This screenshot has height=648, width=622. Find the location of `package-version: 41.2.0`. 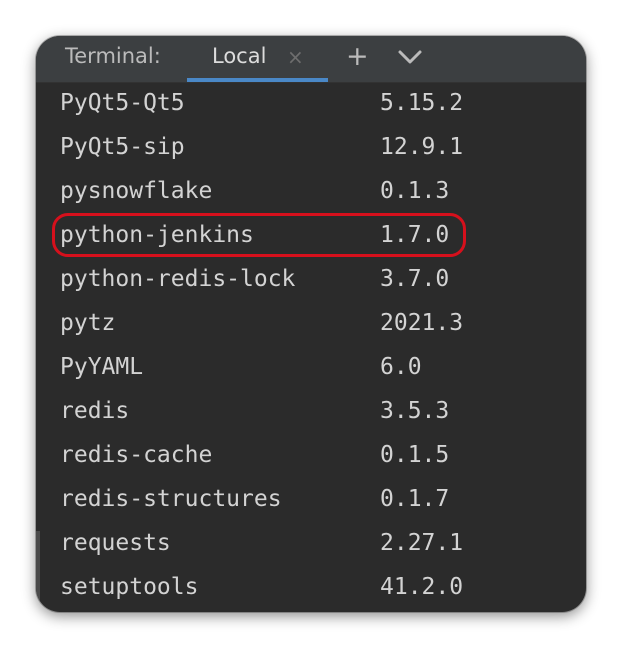

package-version: 41.2.0 is located at coordinates (422, 587).